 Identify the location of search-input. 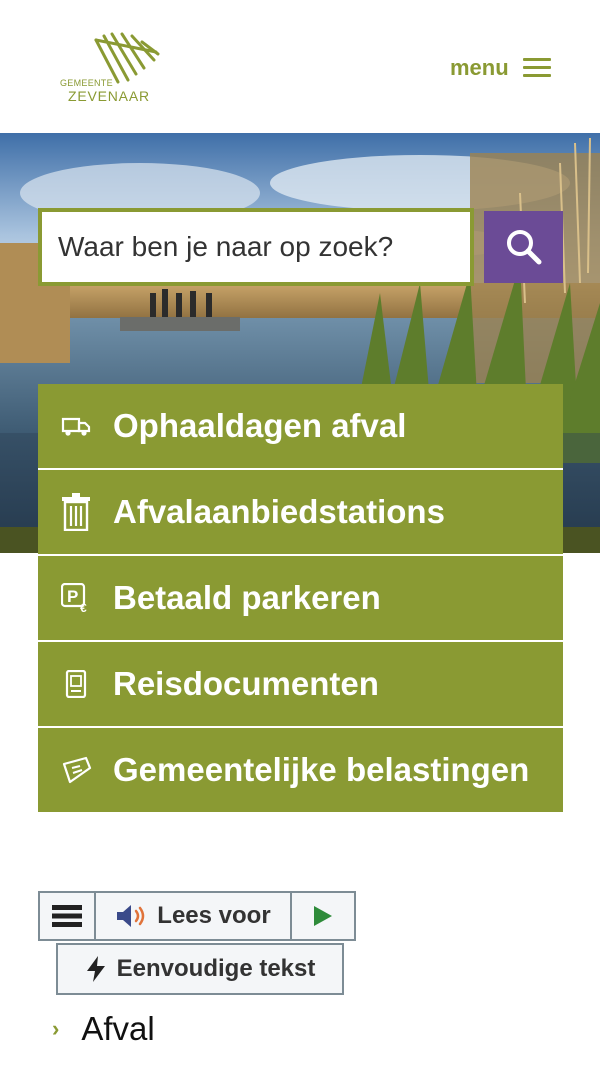
(256, 247).